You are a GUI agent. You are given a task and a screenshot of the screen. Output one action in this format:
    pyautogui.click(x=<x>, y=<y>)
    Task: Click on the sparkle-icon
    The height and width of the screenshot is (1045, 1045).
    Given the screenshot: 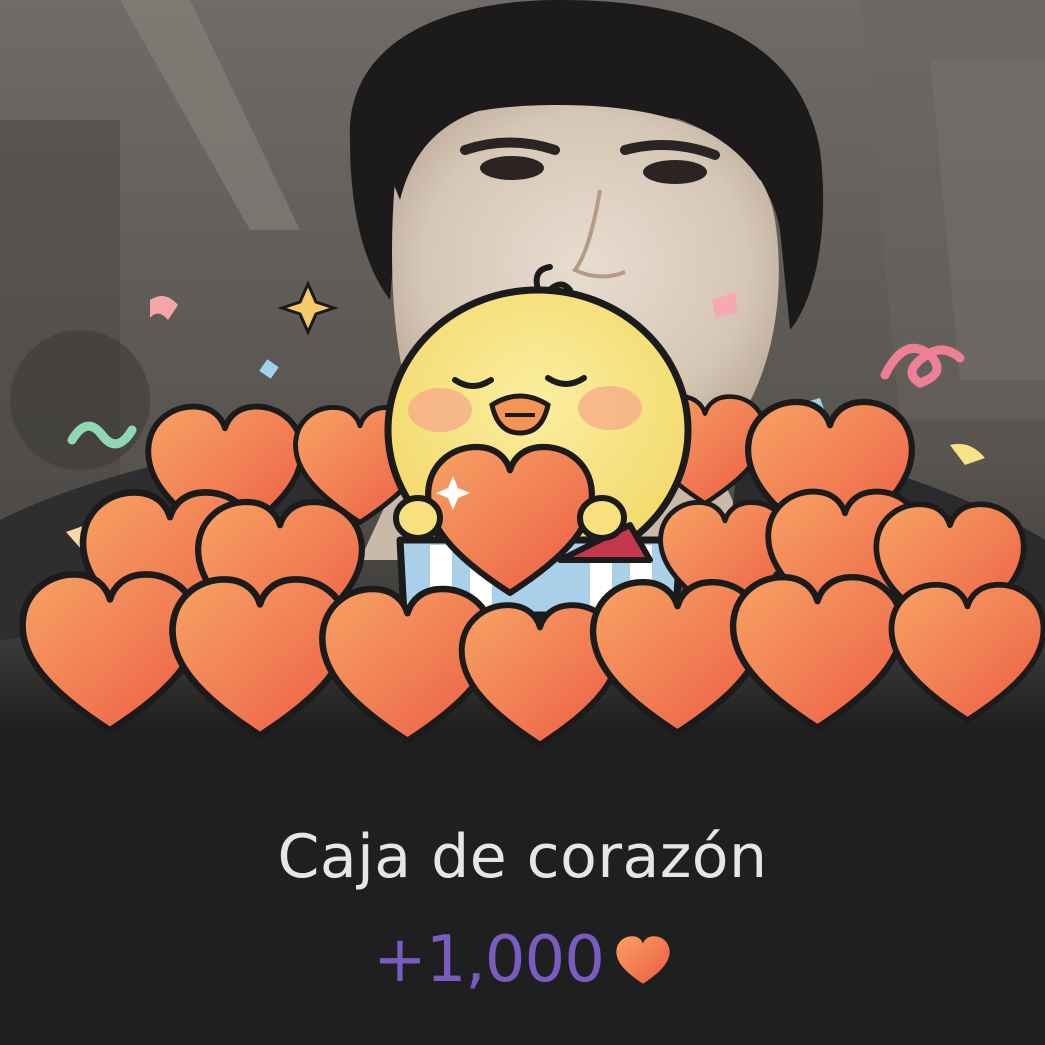 What is the action you would take?
    pyautogui.click(x=308, y=308)
    